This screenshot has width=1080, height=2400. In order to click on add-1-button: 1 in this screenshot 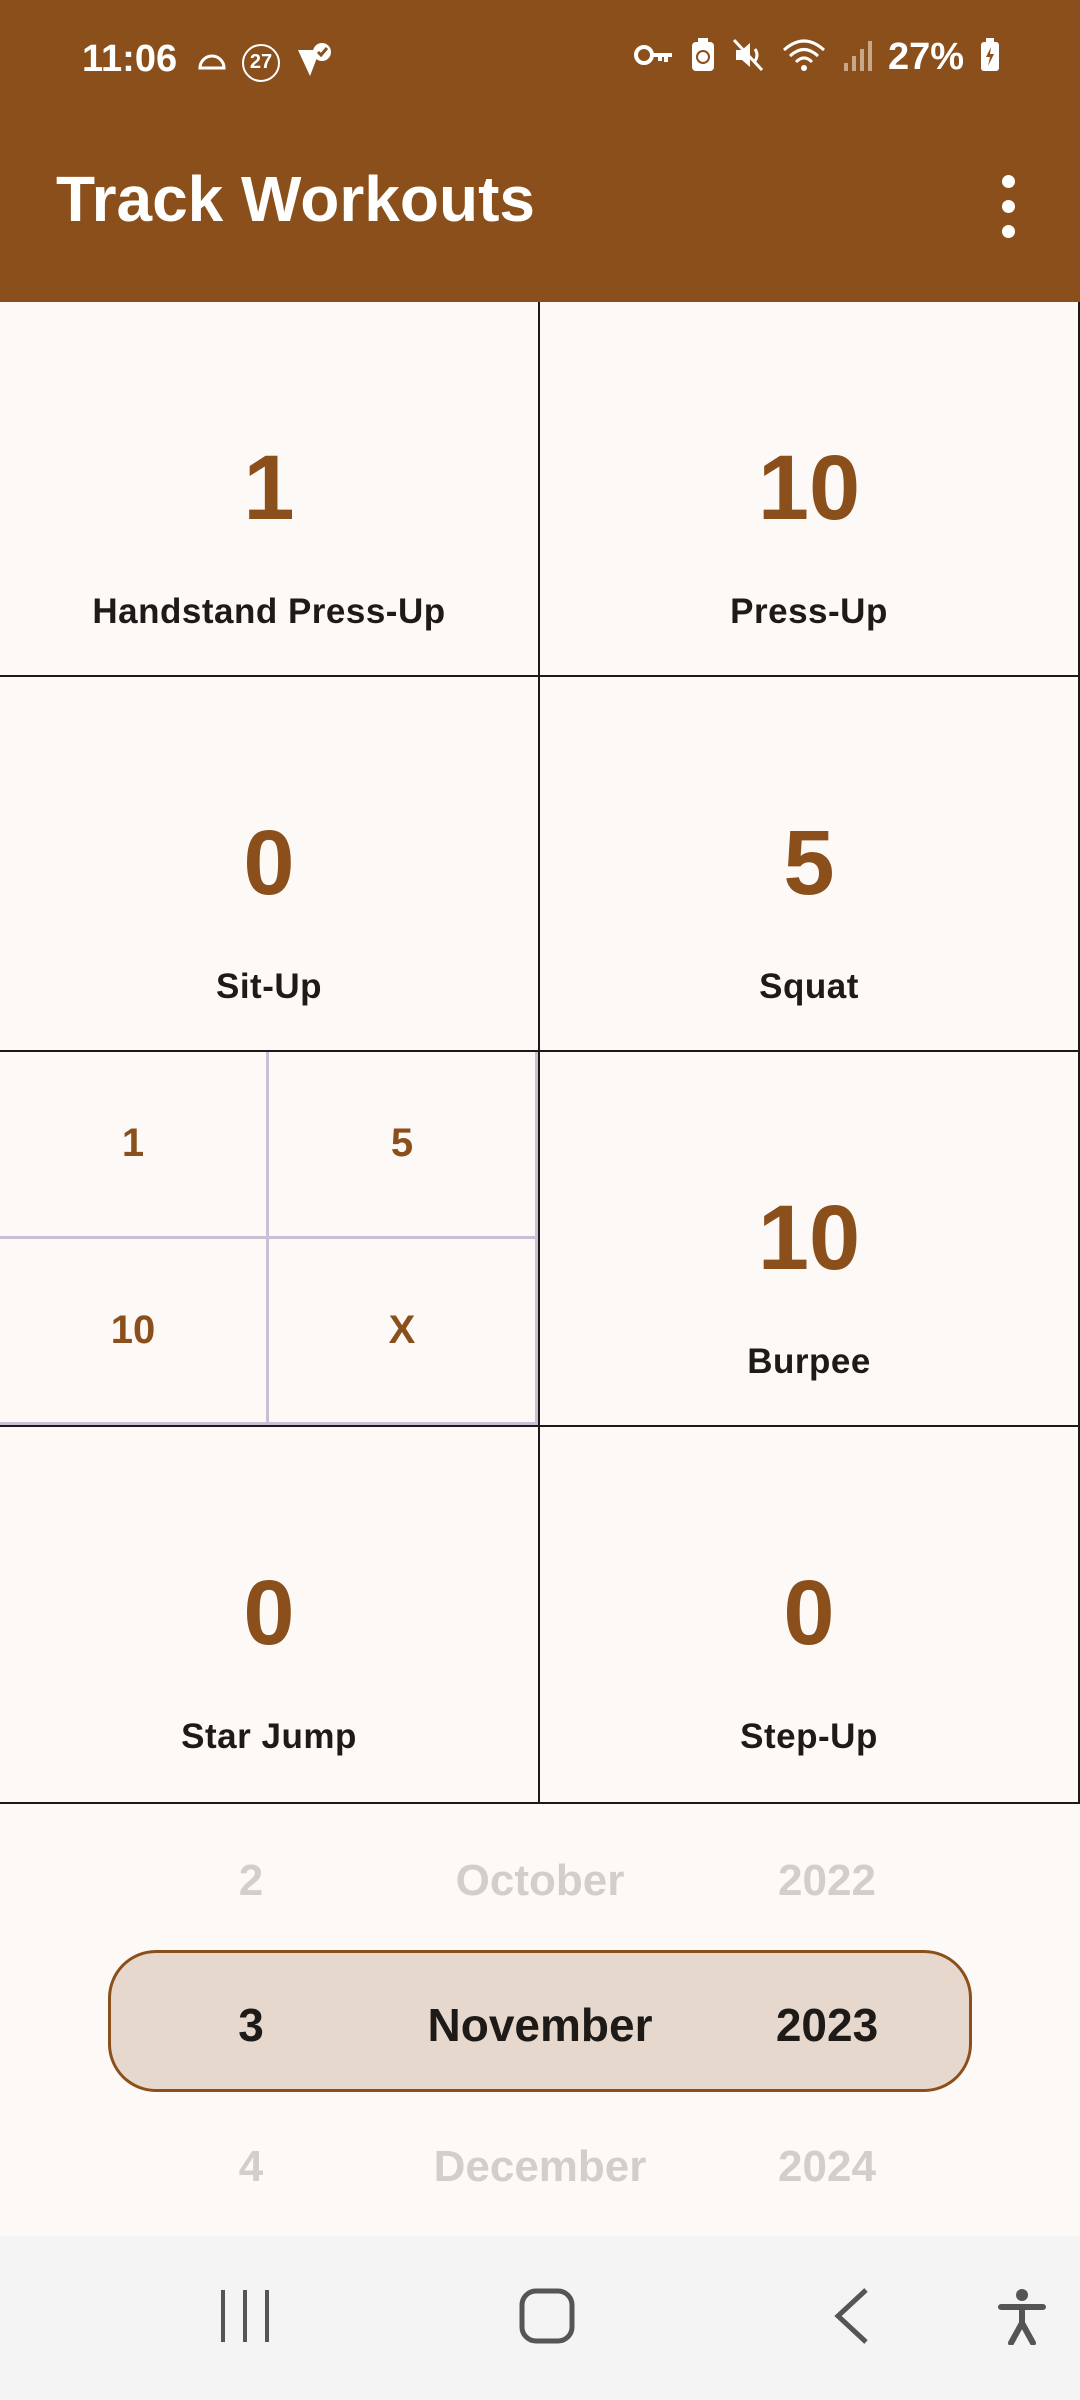, I will do `click(134, 1145)`.